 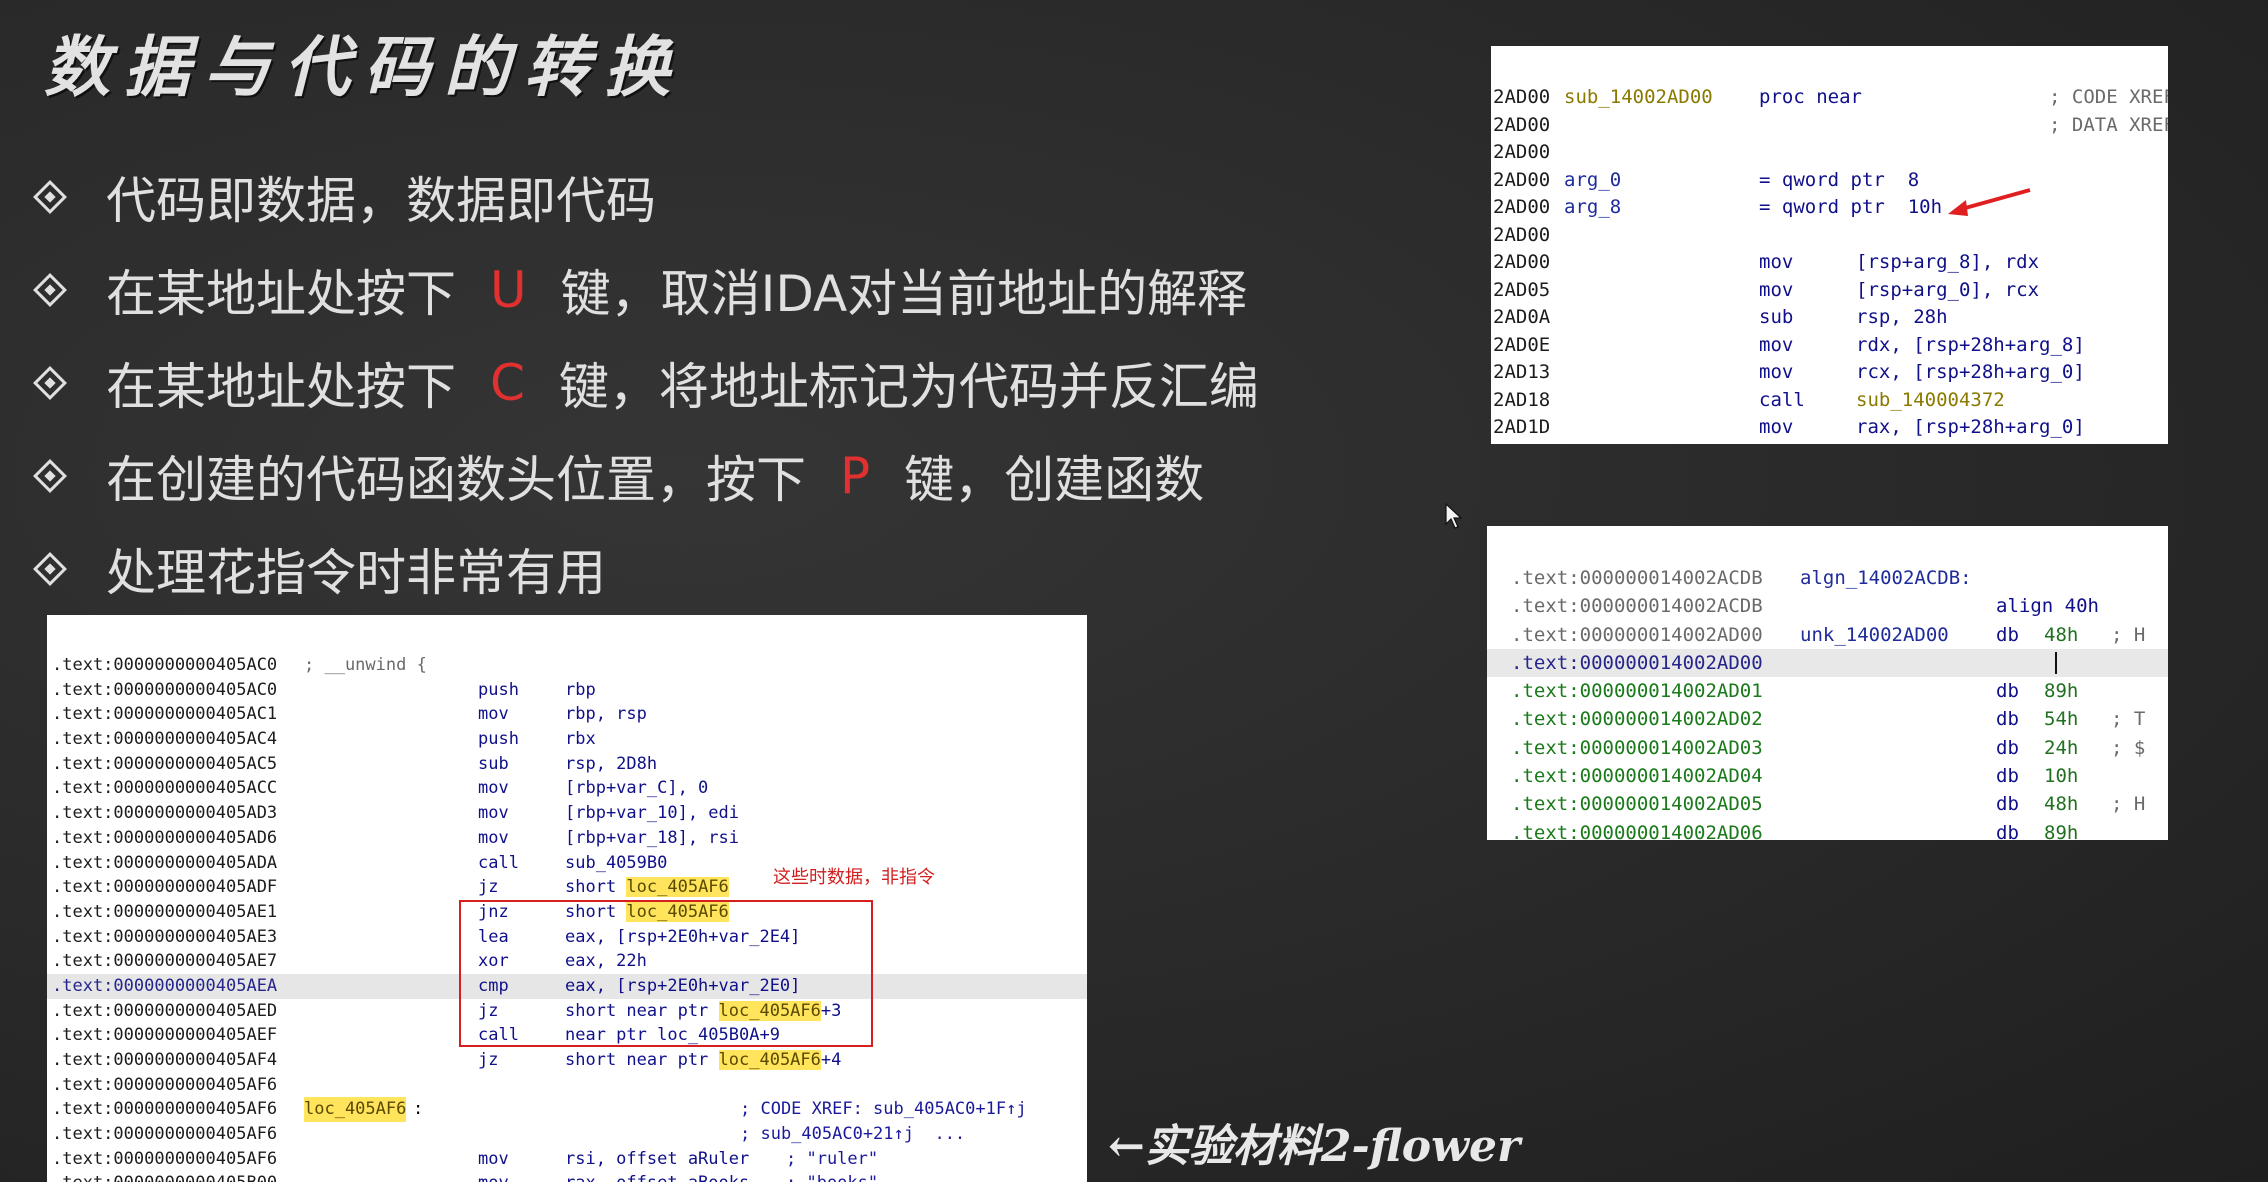 What do you see at coordinates (1829, 291) in the screenshot?
I see `disasm-row: 2AD05 mov [rsp+arg_0], rcx` at bounding box center [1829, 291].